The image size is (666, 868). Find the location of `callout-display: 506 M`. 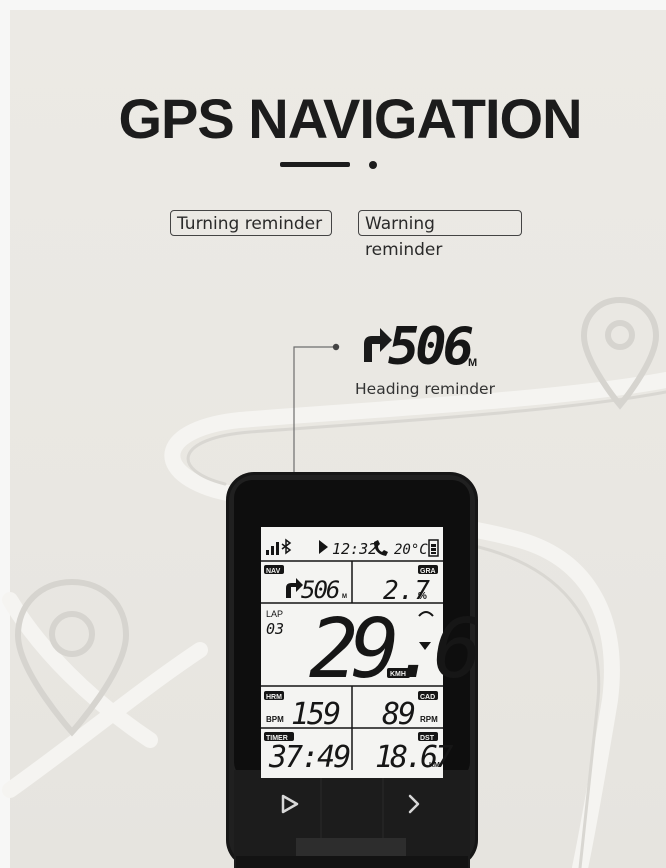

callout-display: 506 M is located at coordinates (420, 343).